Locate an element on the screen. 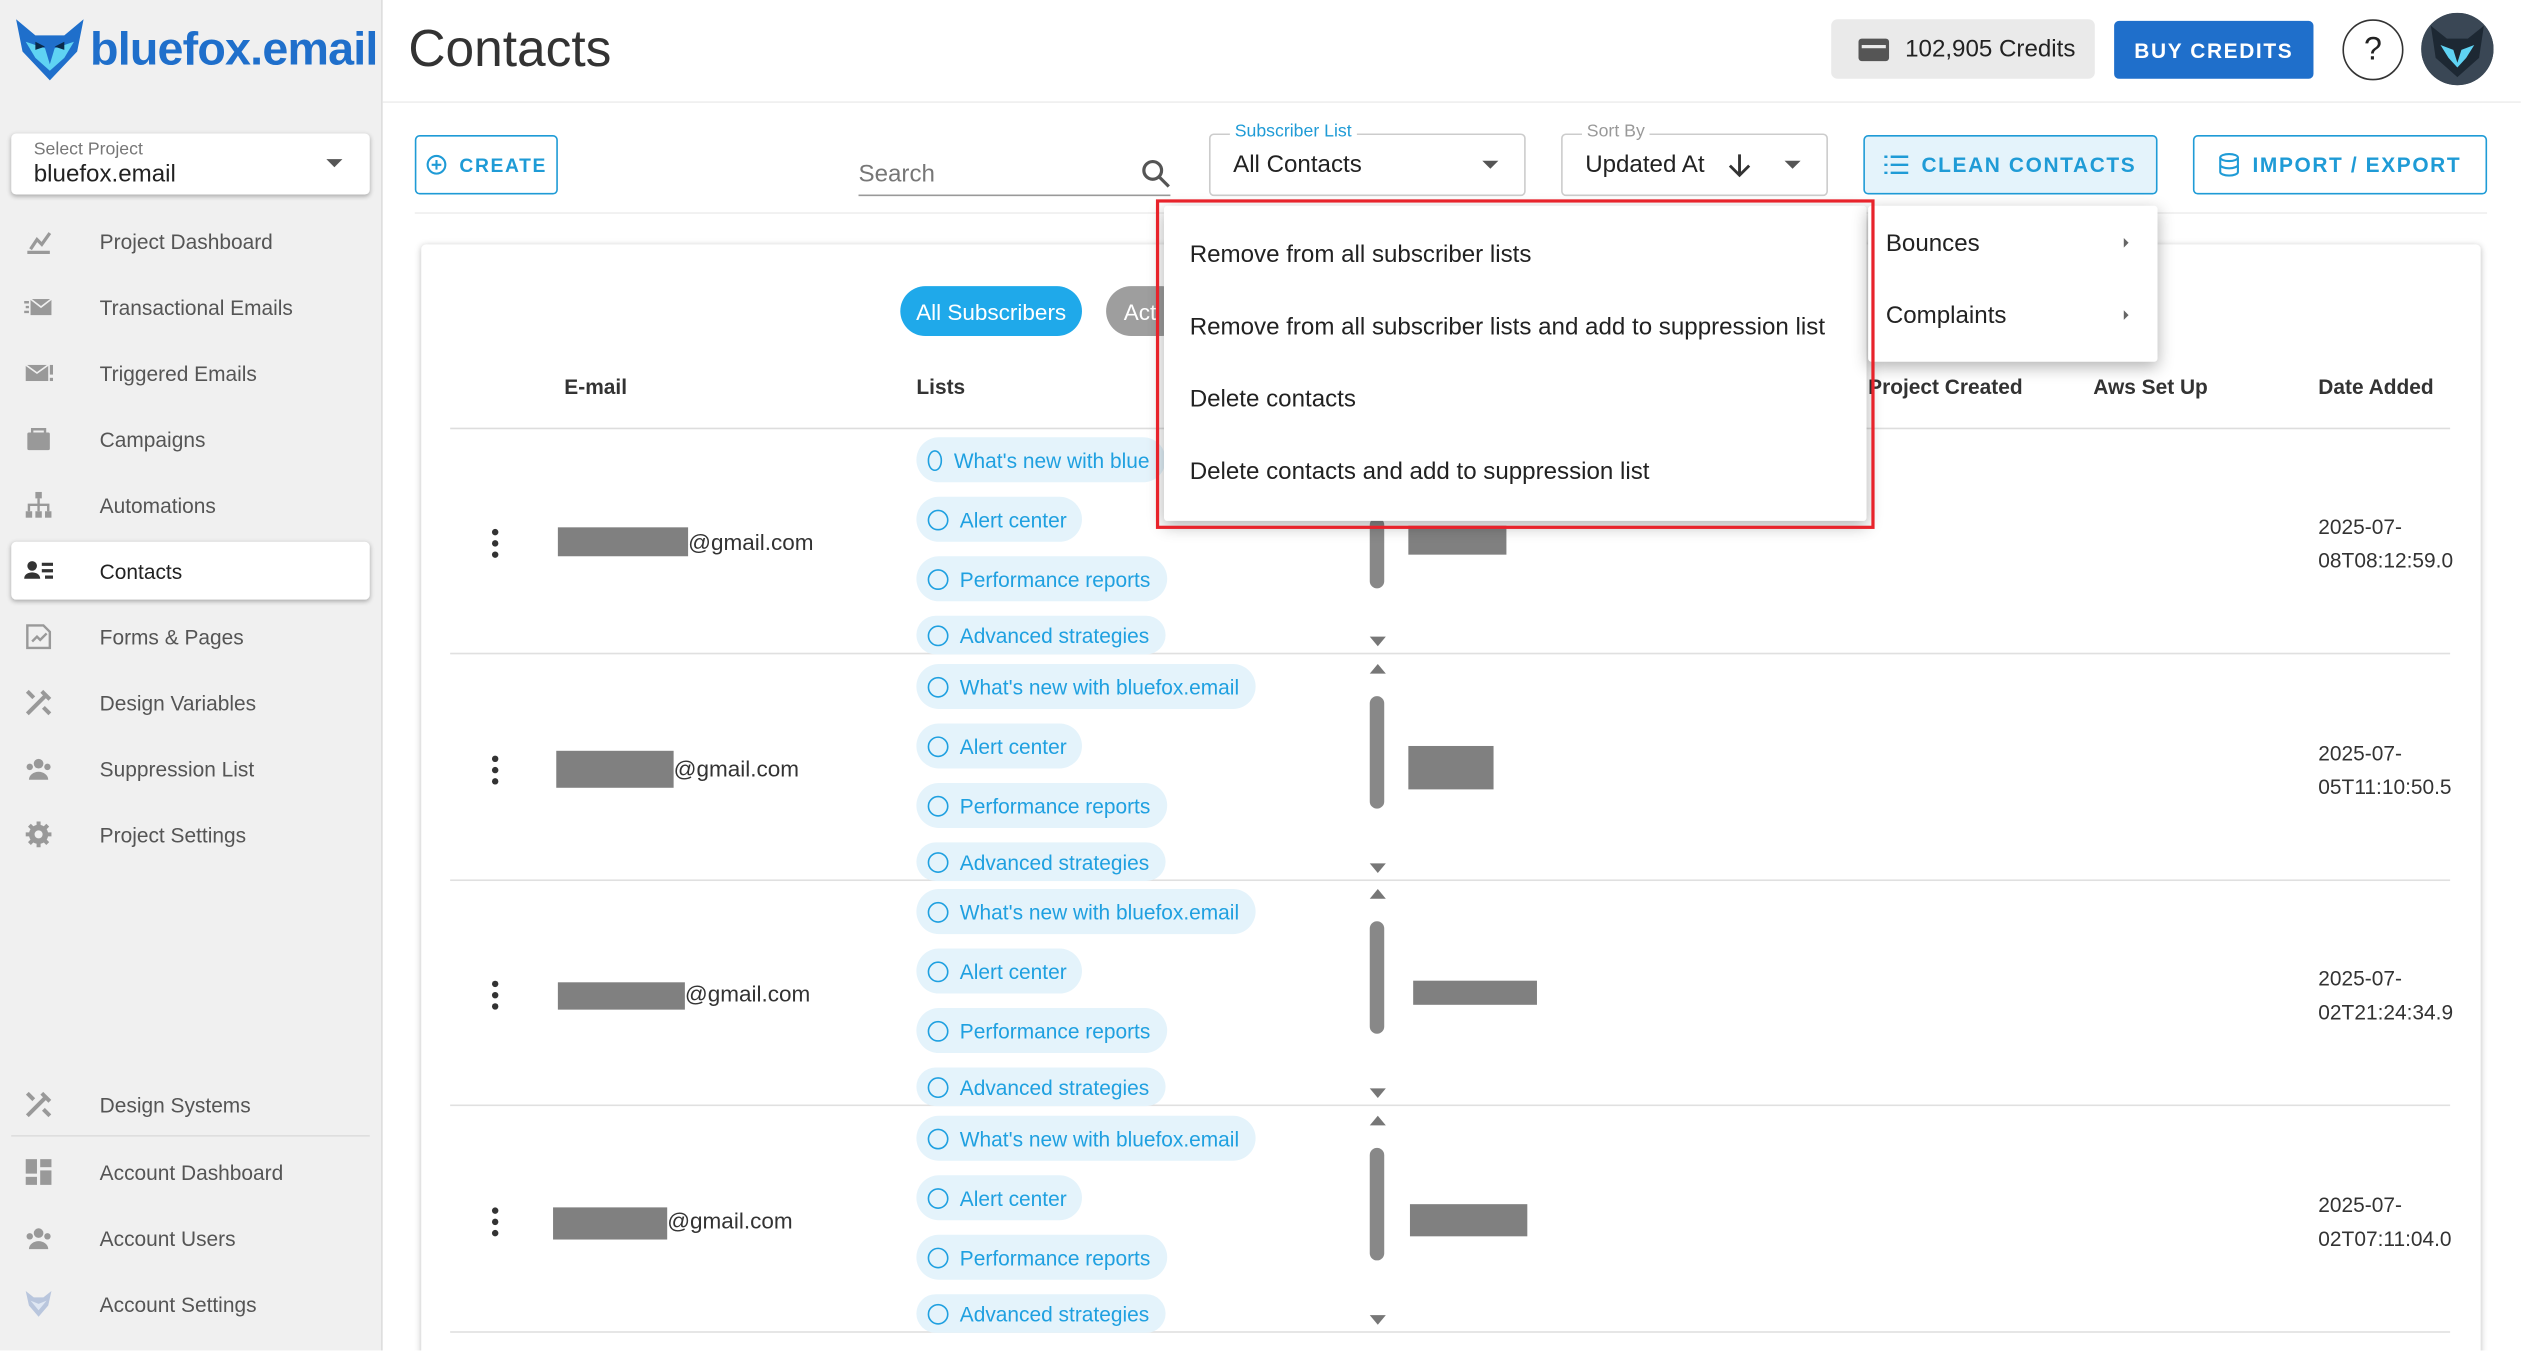  logo: bluefox.email is located at coordinates (195, 50).